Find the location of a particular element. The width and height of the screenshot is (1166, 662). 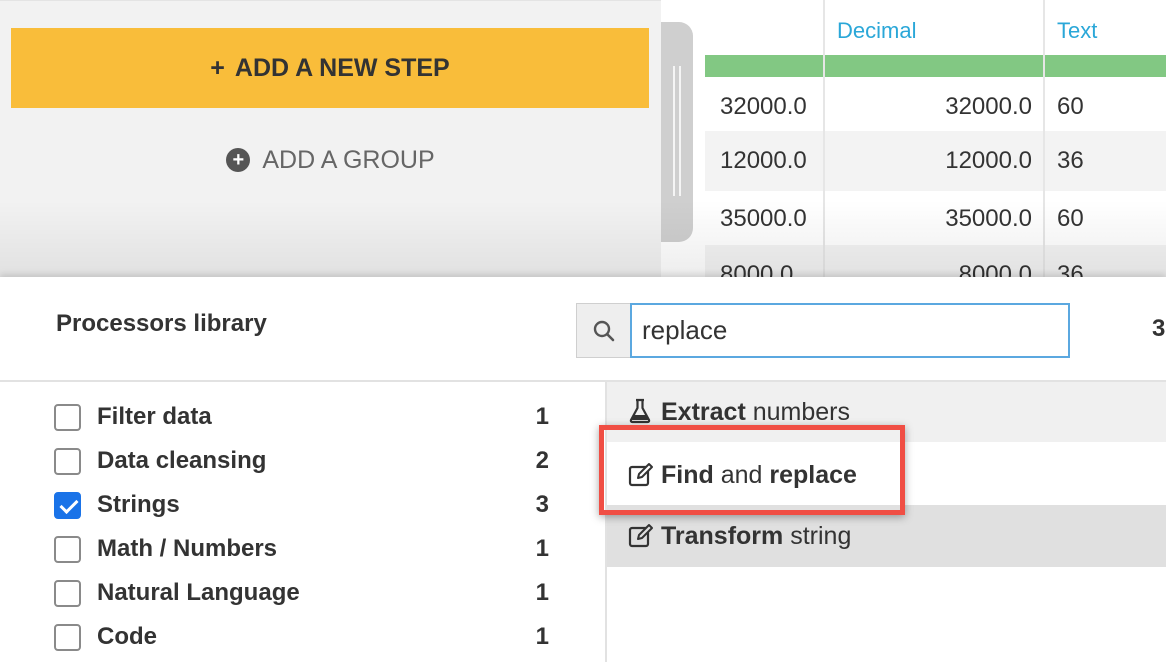

category-code: Code 1 is located at coordinates (304, 637).